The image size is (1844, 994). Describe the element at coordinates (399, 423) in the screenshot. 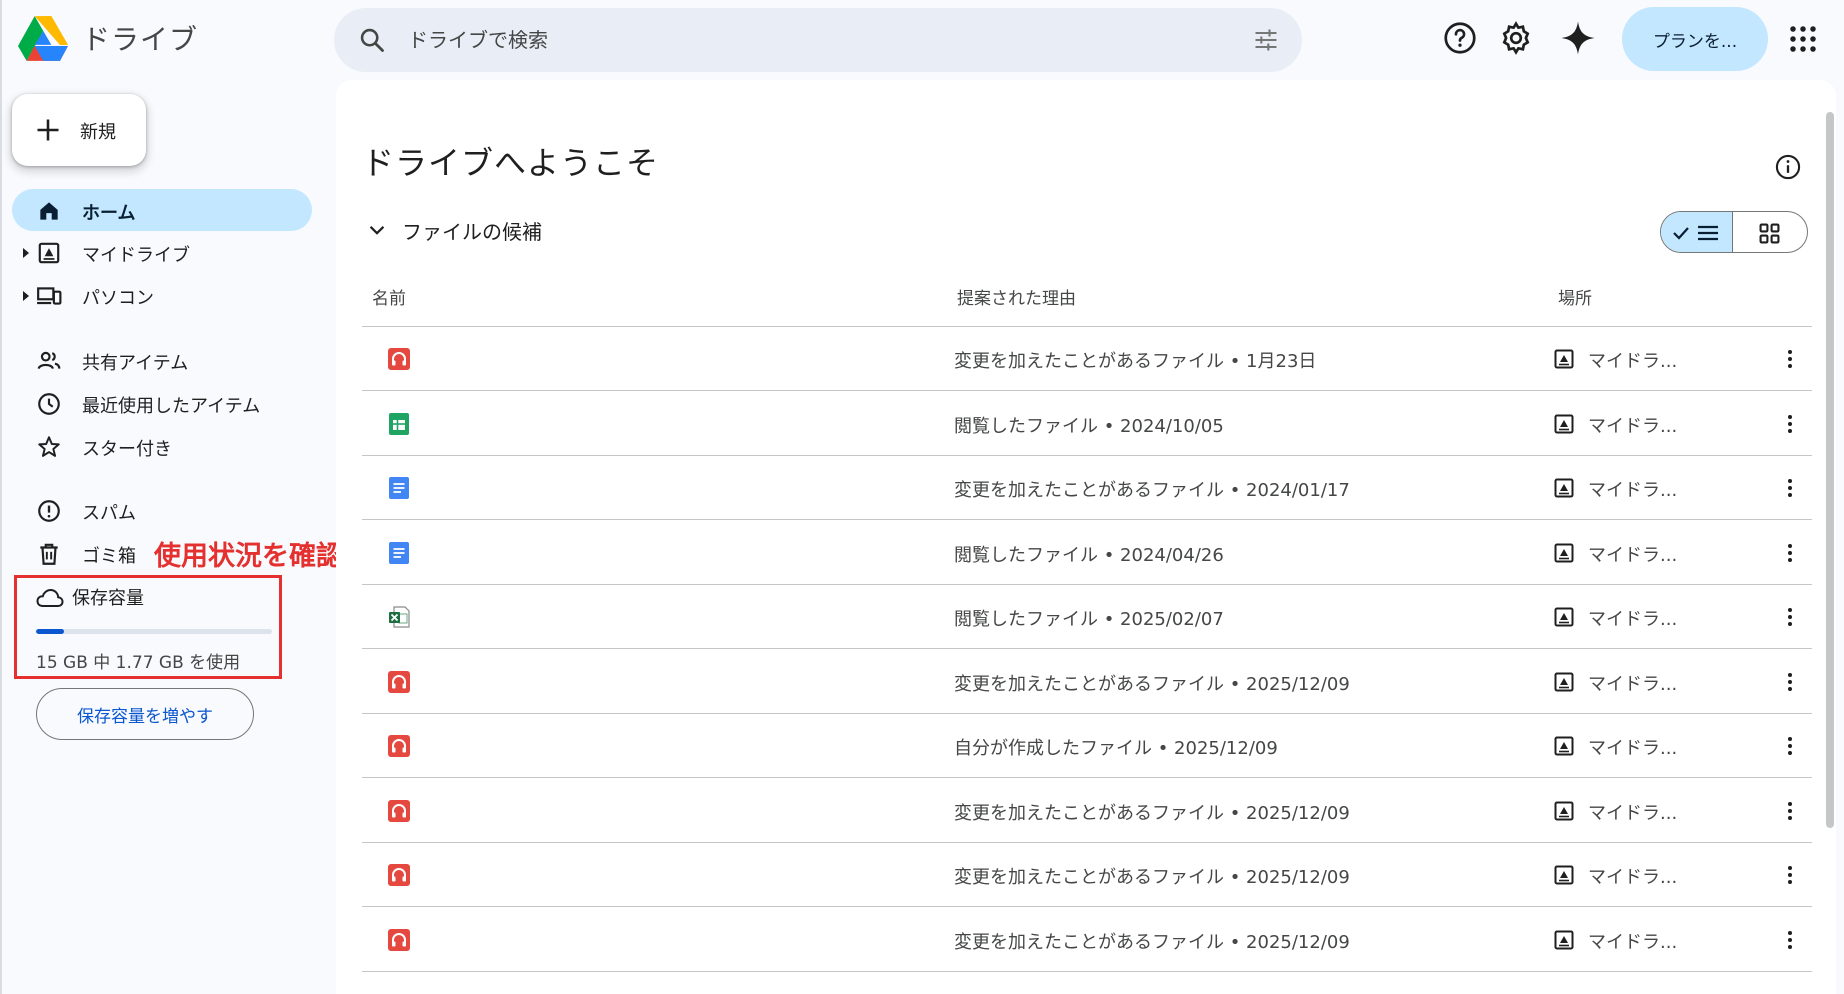

I see `google-sheets-icon` at that location.